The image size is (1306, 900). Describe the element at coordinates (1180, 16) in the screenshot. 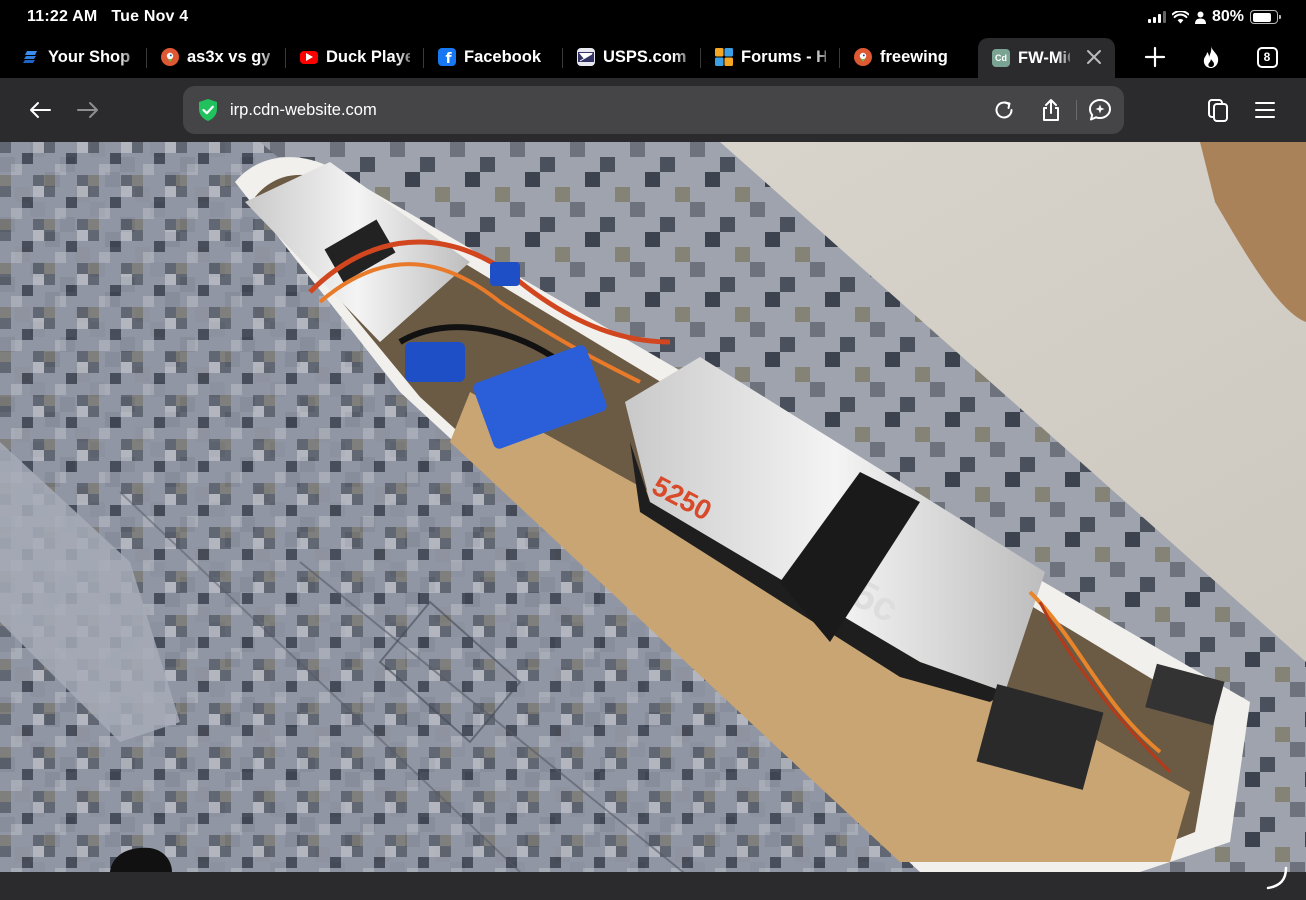

I see `wifi-icon` at that location.